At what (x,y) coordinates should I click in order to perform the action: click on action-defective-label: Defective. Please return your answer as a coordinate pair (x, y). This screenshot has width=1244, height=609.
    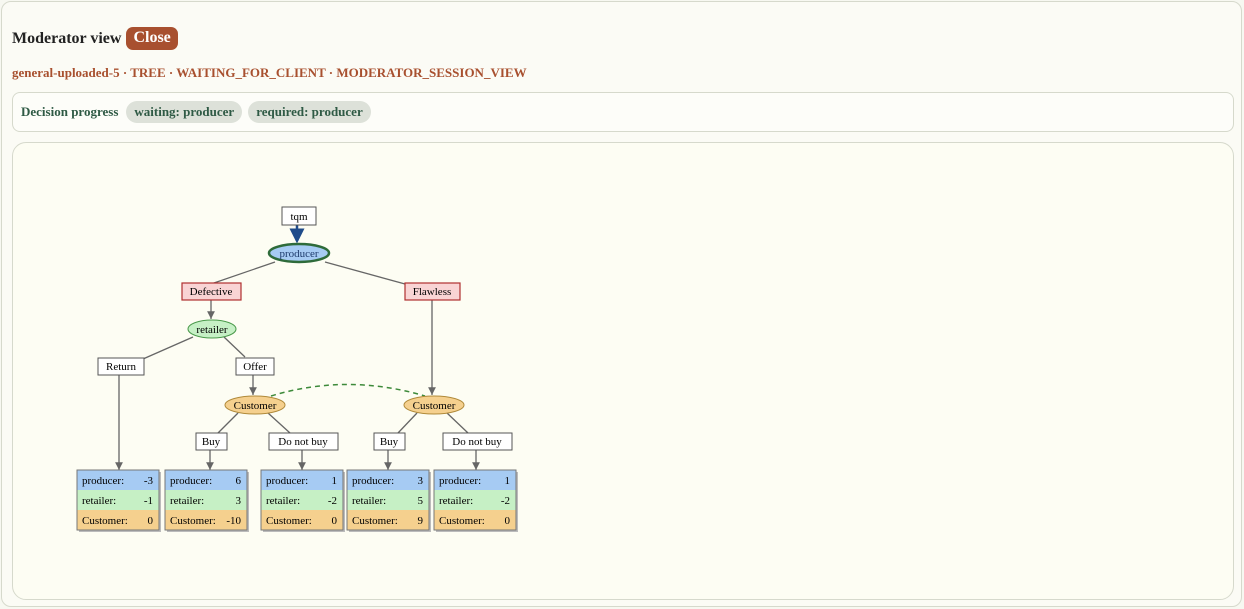
    Looking at the image, I should click on (211, 292).